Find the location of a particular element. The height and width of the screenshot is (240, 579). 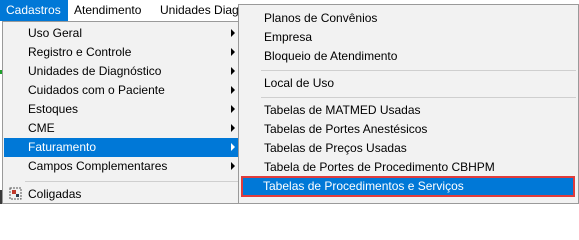

menu-item-registro-controle: Registro e Controle is located at coordinates (123, 52).